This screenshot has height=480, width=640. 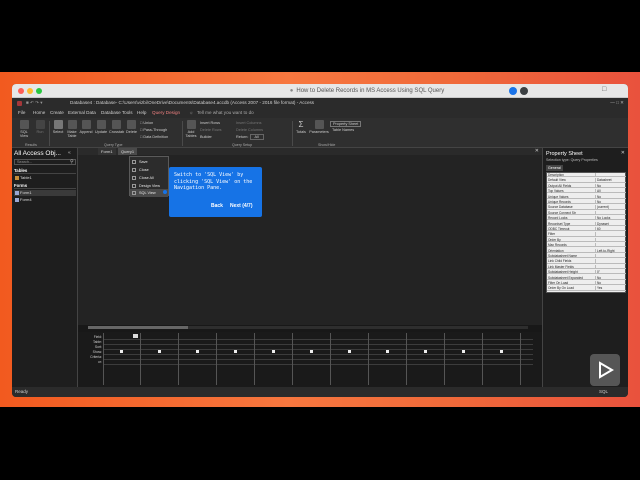 I want to click on delete-query-button: Delete, so click(x=131, y=127).